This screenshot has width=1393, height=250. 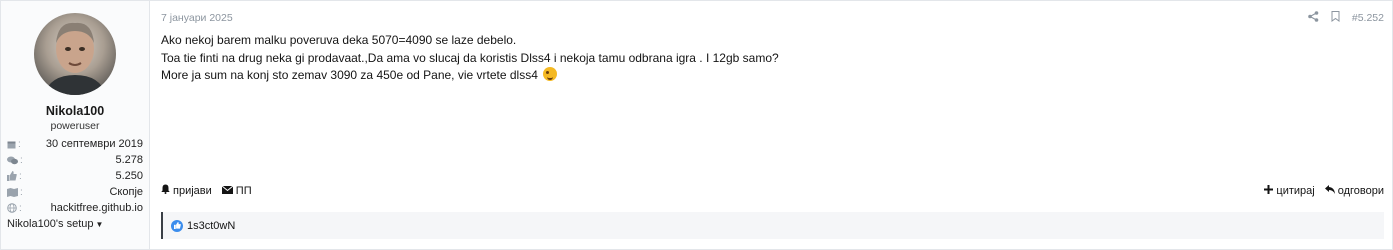 I want to click on wink-emoji-icon, so click(x=550, y=74).